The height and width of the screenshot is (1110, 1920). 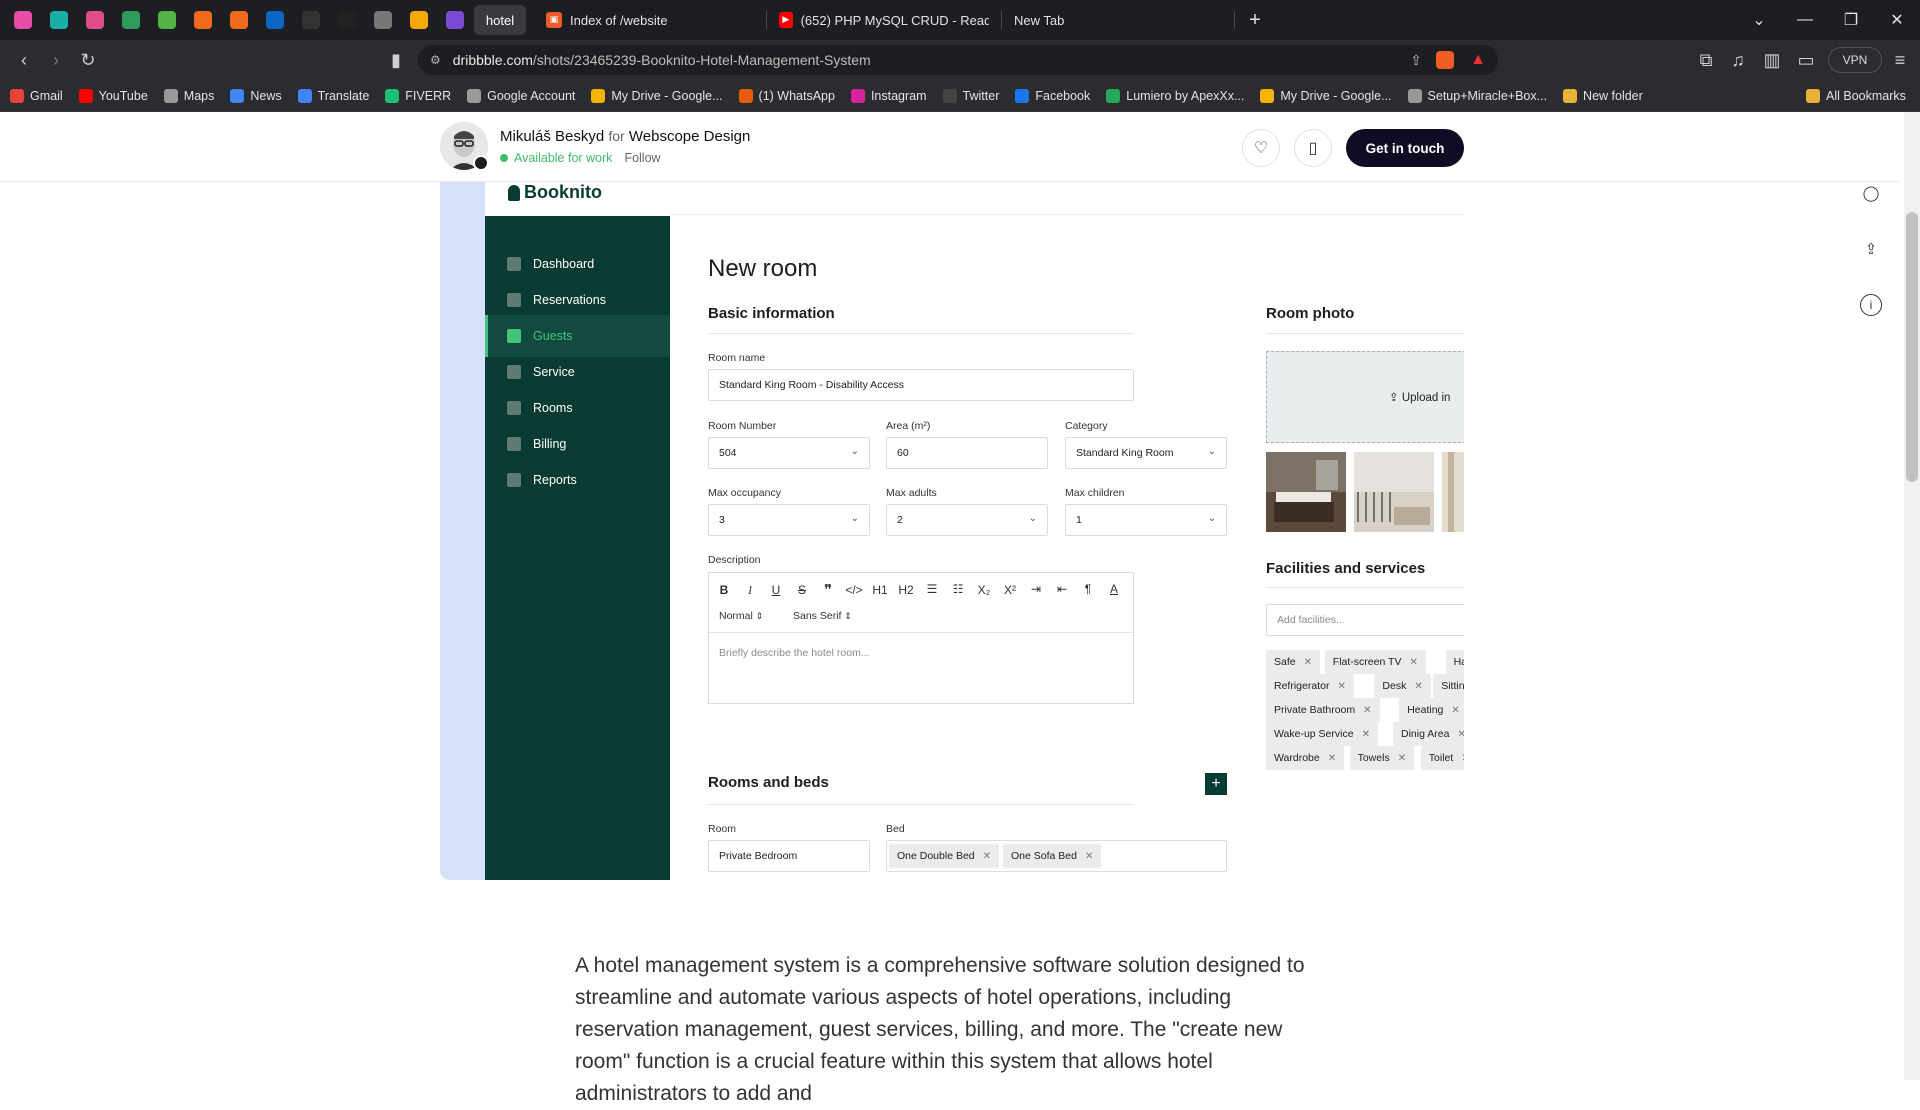 I want to click on tab-index-website: ▣ Index of /website, so click(x=650, y=20).